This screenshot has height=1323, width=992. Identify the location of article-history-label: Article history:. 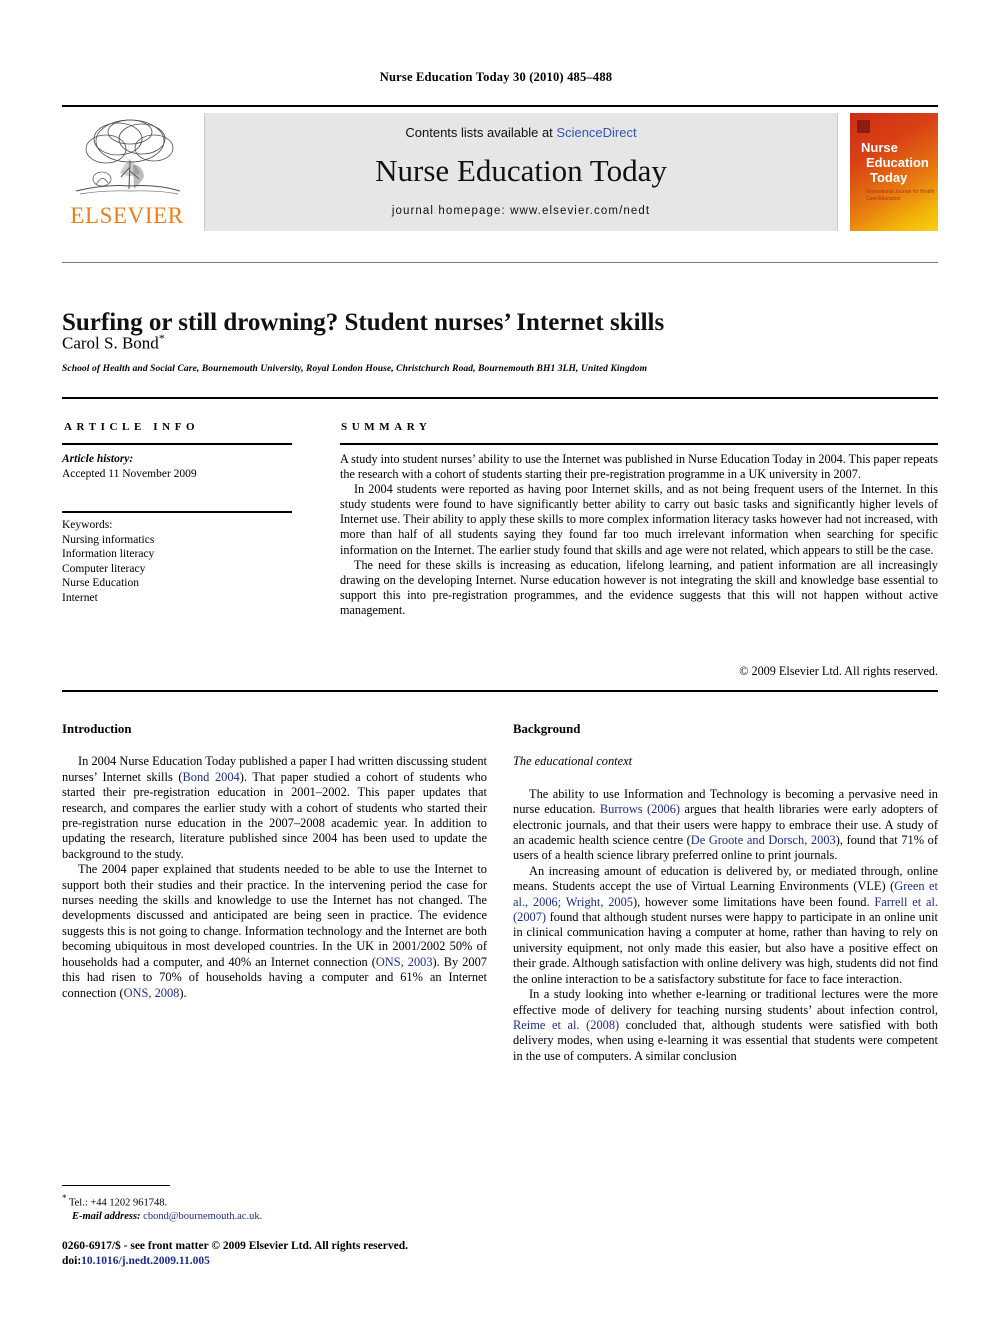
(98, 459).